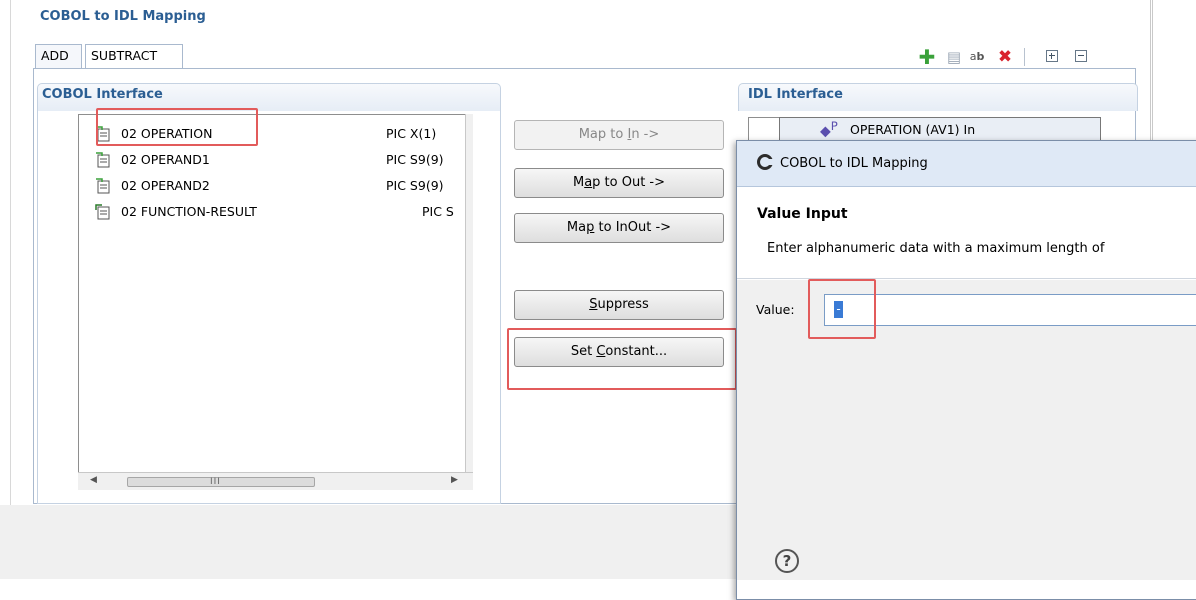 This screenshot has height=600, width=1196. What do you see at coordinates (123, 16) in the screenshot?
I see `editor-title: COBOL to IDL Mapping` at bounding box center [123, 16].